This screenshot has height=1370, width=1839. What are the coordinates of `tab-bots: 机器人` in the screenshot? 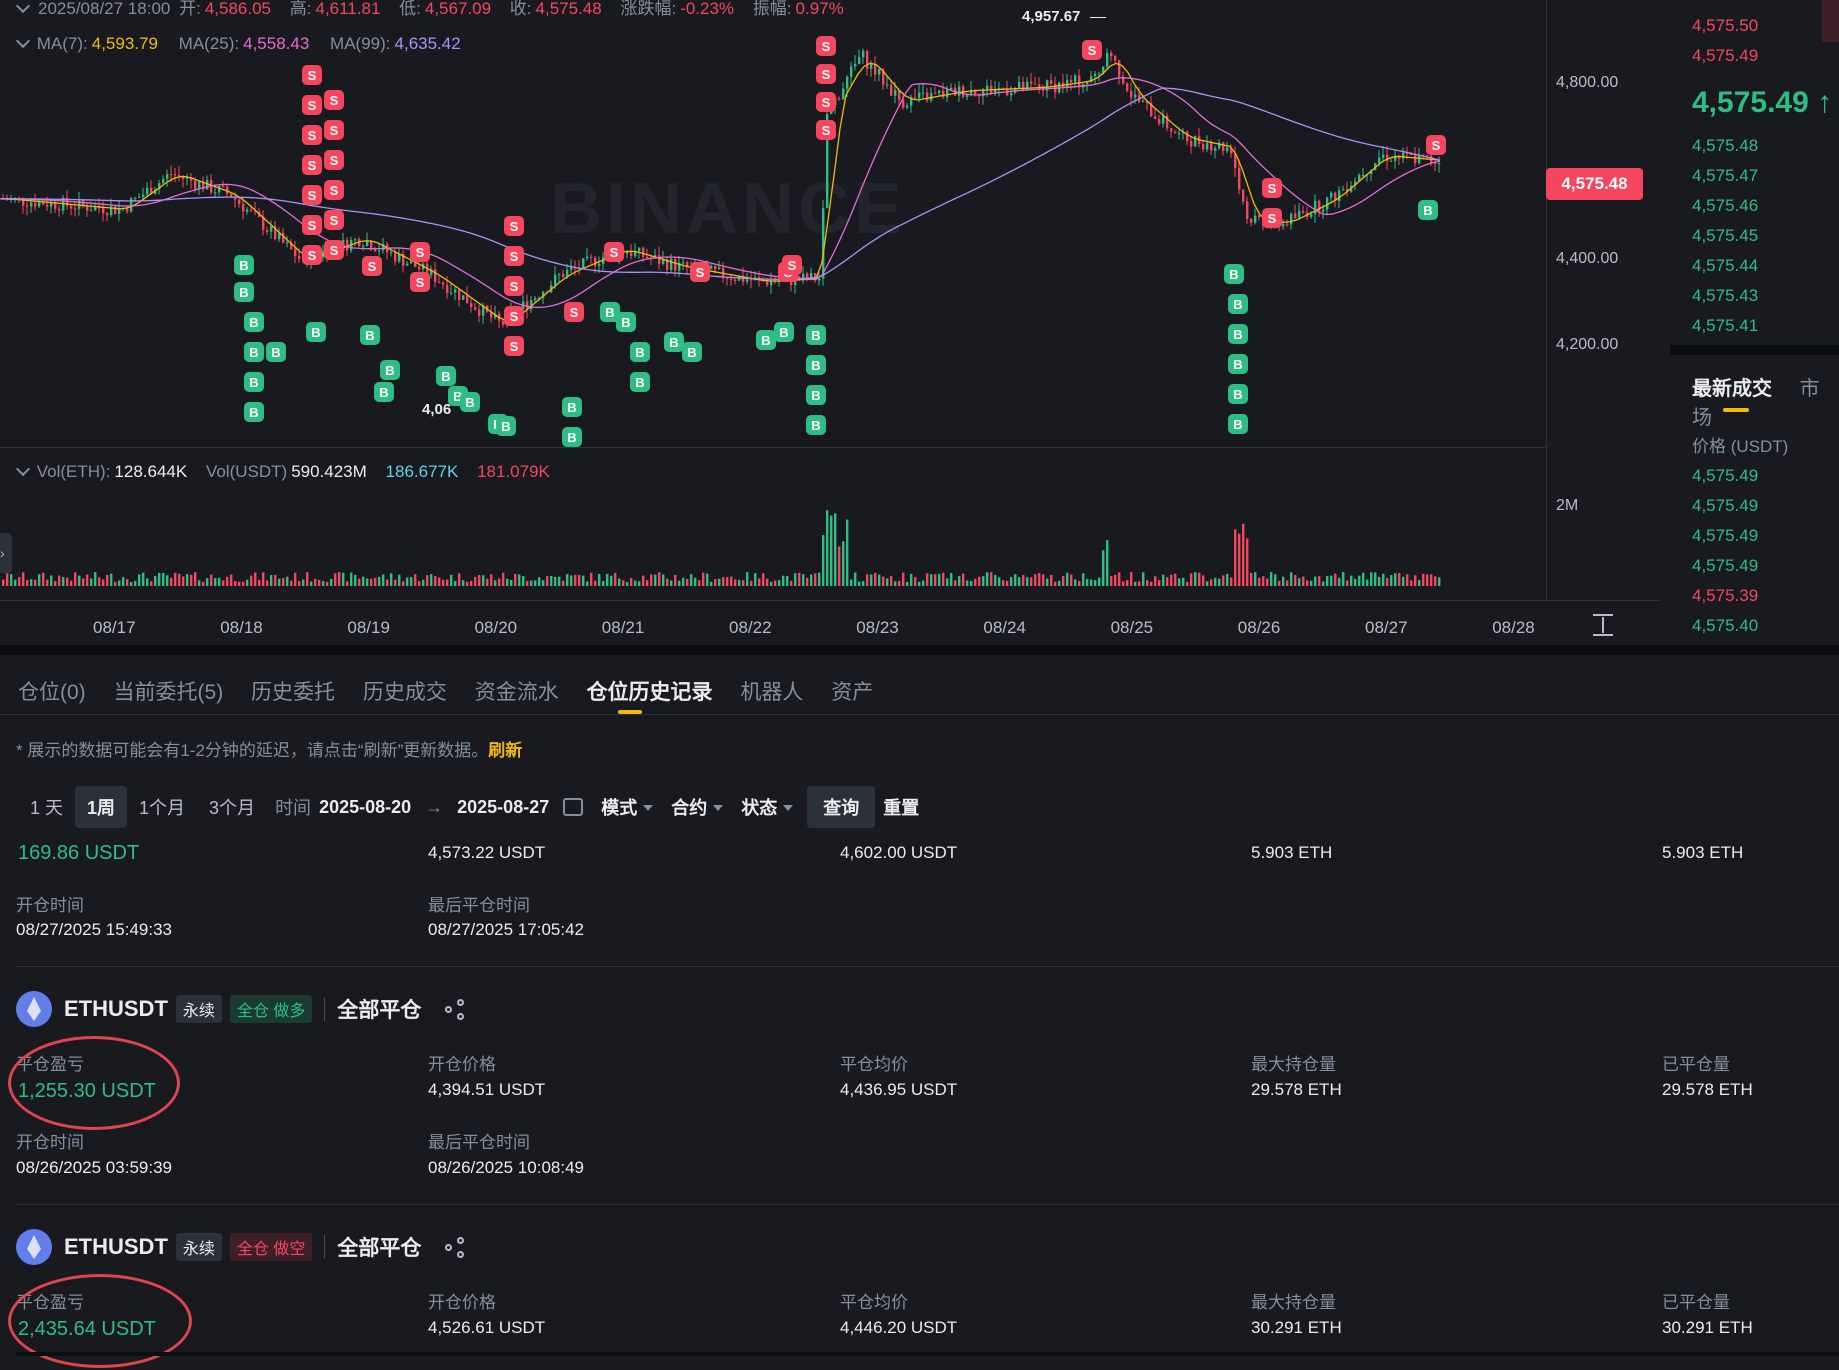 It's located at (771, 692).